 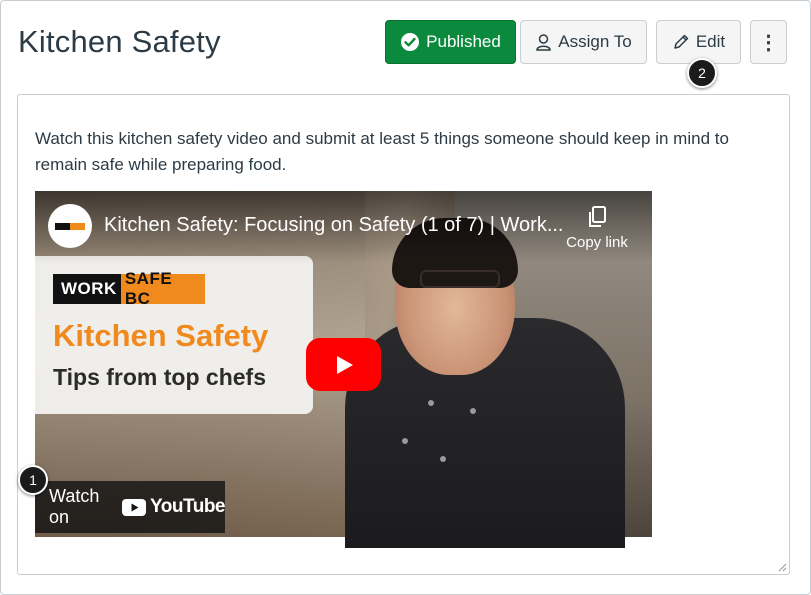 What do you see at coordinates (681, 41) in the screenshot?
I see `pencil-icon` at bounding box center [681, 41].